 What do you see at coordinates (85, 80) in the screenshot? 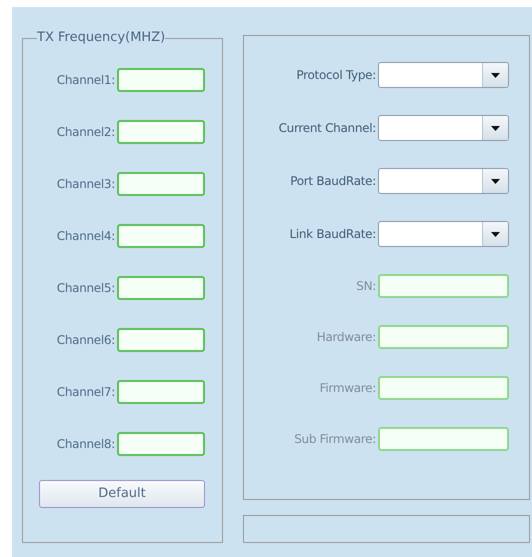
I see `channel-label: Channel1:` at bounding box center [85, 80].